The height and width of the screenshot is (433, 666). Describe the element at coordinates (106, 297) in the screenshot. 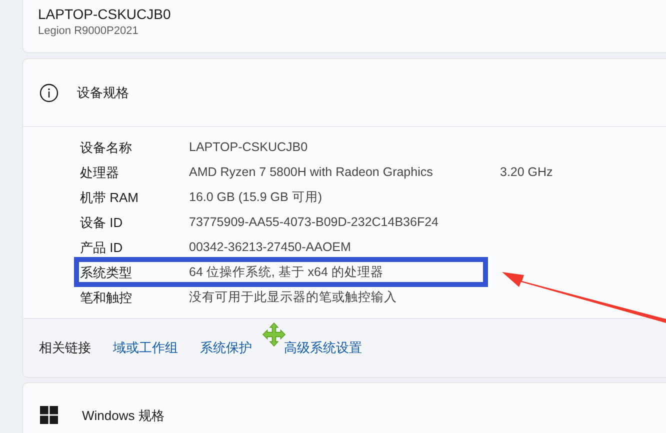

I see `spec-label: 笔和触控` at that location.